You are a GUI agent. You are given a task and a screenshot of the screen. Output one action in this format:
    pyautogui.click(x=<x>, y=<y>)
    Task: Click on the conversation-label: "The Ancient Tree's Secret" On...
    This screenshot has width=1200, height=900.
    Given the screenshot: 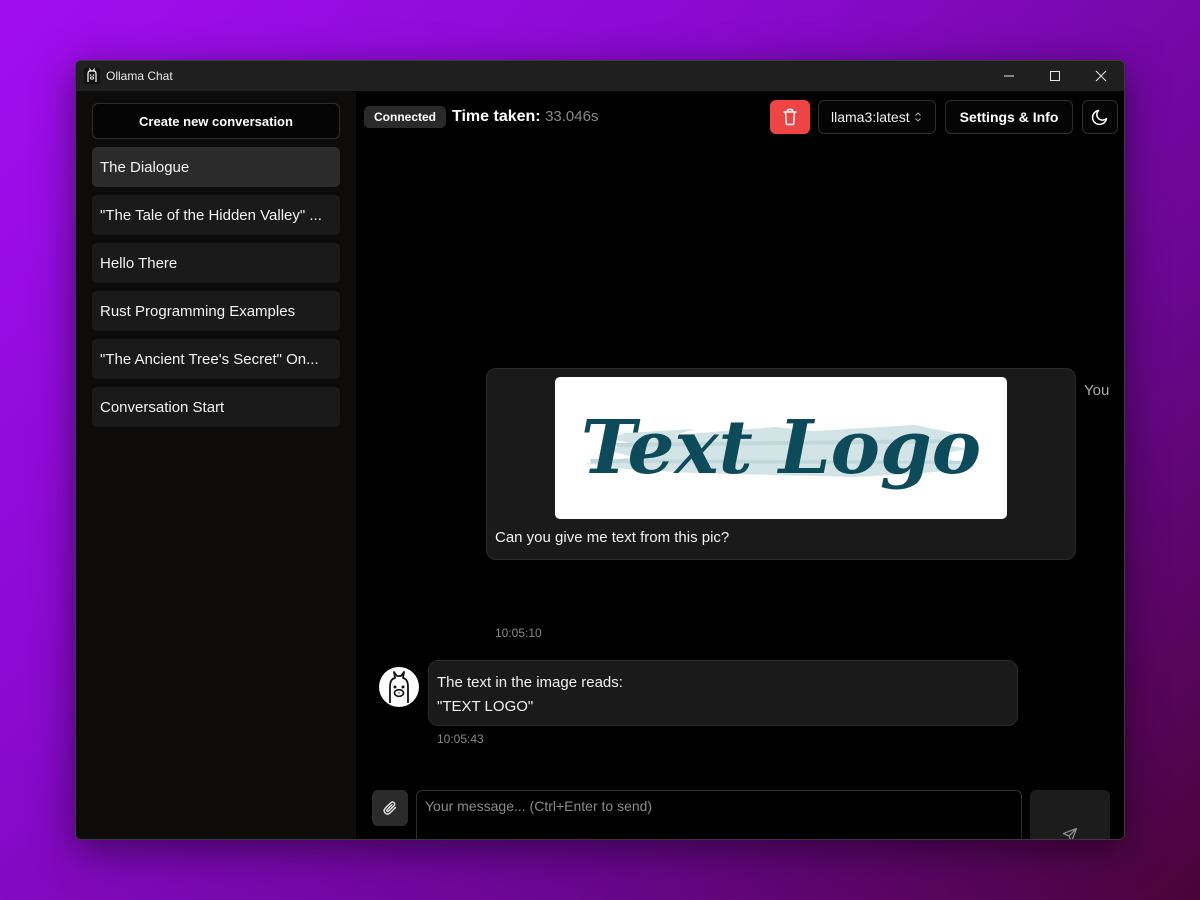 What is the action you would take?
    pyautogui.click(x=209, y=359)
    